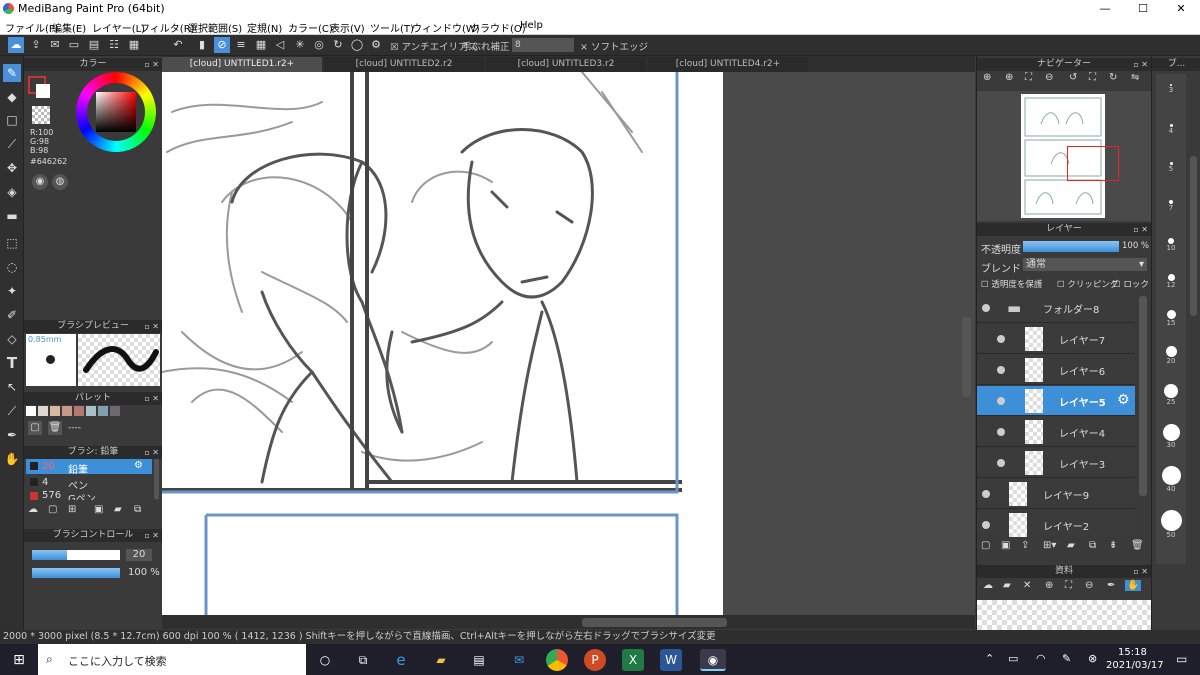 The width and height of the screenshot is (1200, 675). What do you see at coordinates (1123, 400) in the screenshot?
I see `layer-settings-icon: ⚙` at bounding box center [1123, 400].